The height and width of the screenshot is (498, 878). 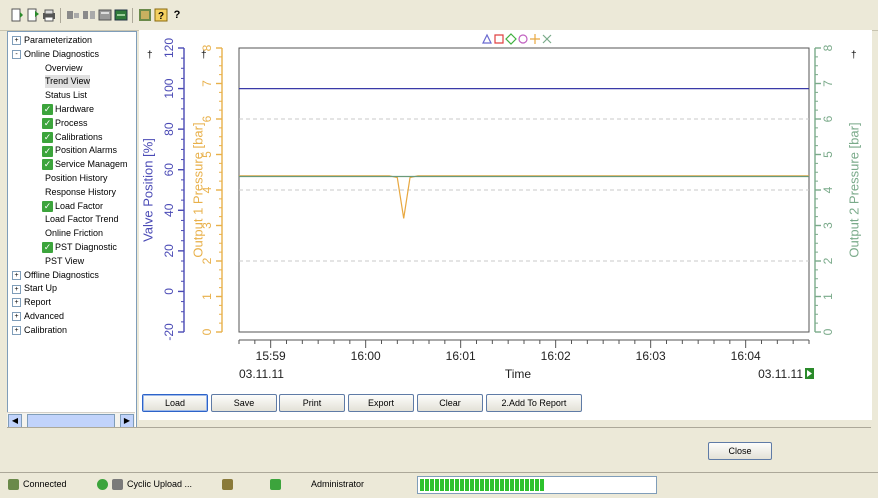 What do you see at coordinates (169, 170) in the screenshot?
I see `axis-tick-label: 60` at bounding box center [169, 170].